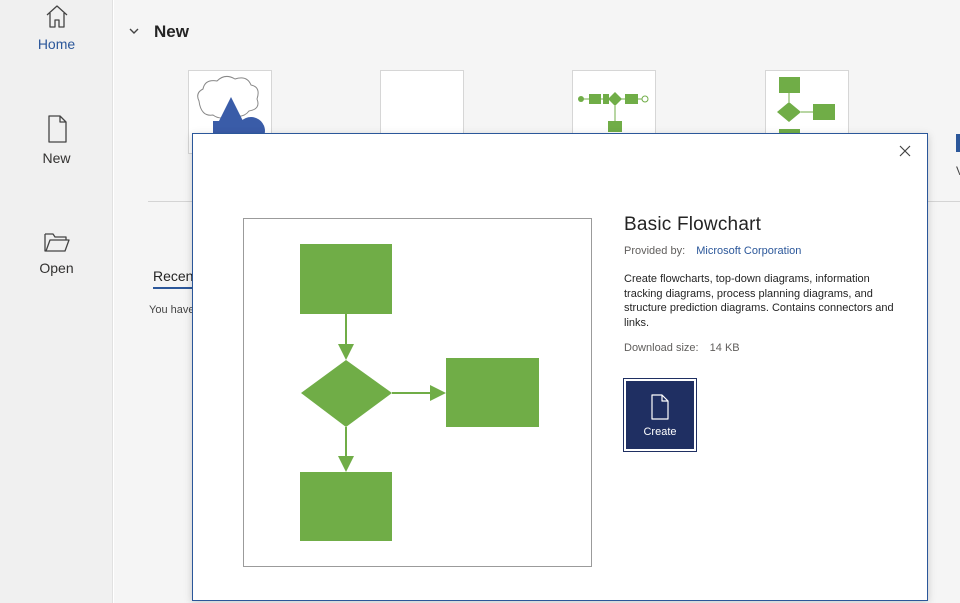 Image resolution: width=960 pixels, height=603 pixels. Describe the element at coordinates (660, 431) in the screenshot. I see `create-label: Create` at that location.